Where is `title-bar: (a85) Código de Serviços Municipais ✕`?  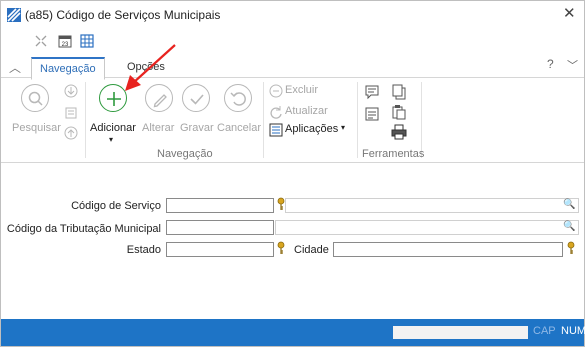
title-bar: (a85) Código de Serviços Municipais ✕ is located at coordinates (292, 15).